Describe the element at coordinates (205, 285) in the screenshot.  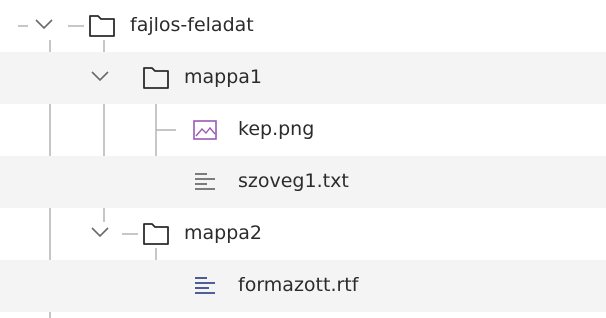
I see `rich-text-file-icon` at that location.